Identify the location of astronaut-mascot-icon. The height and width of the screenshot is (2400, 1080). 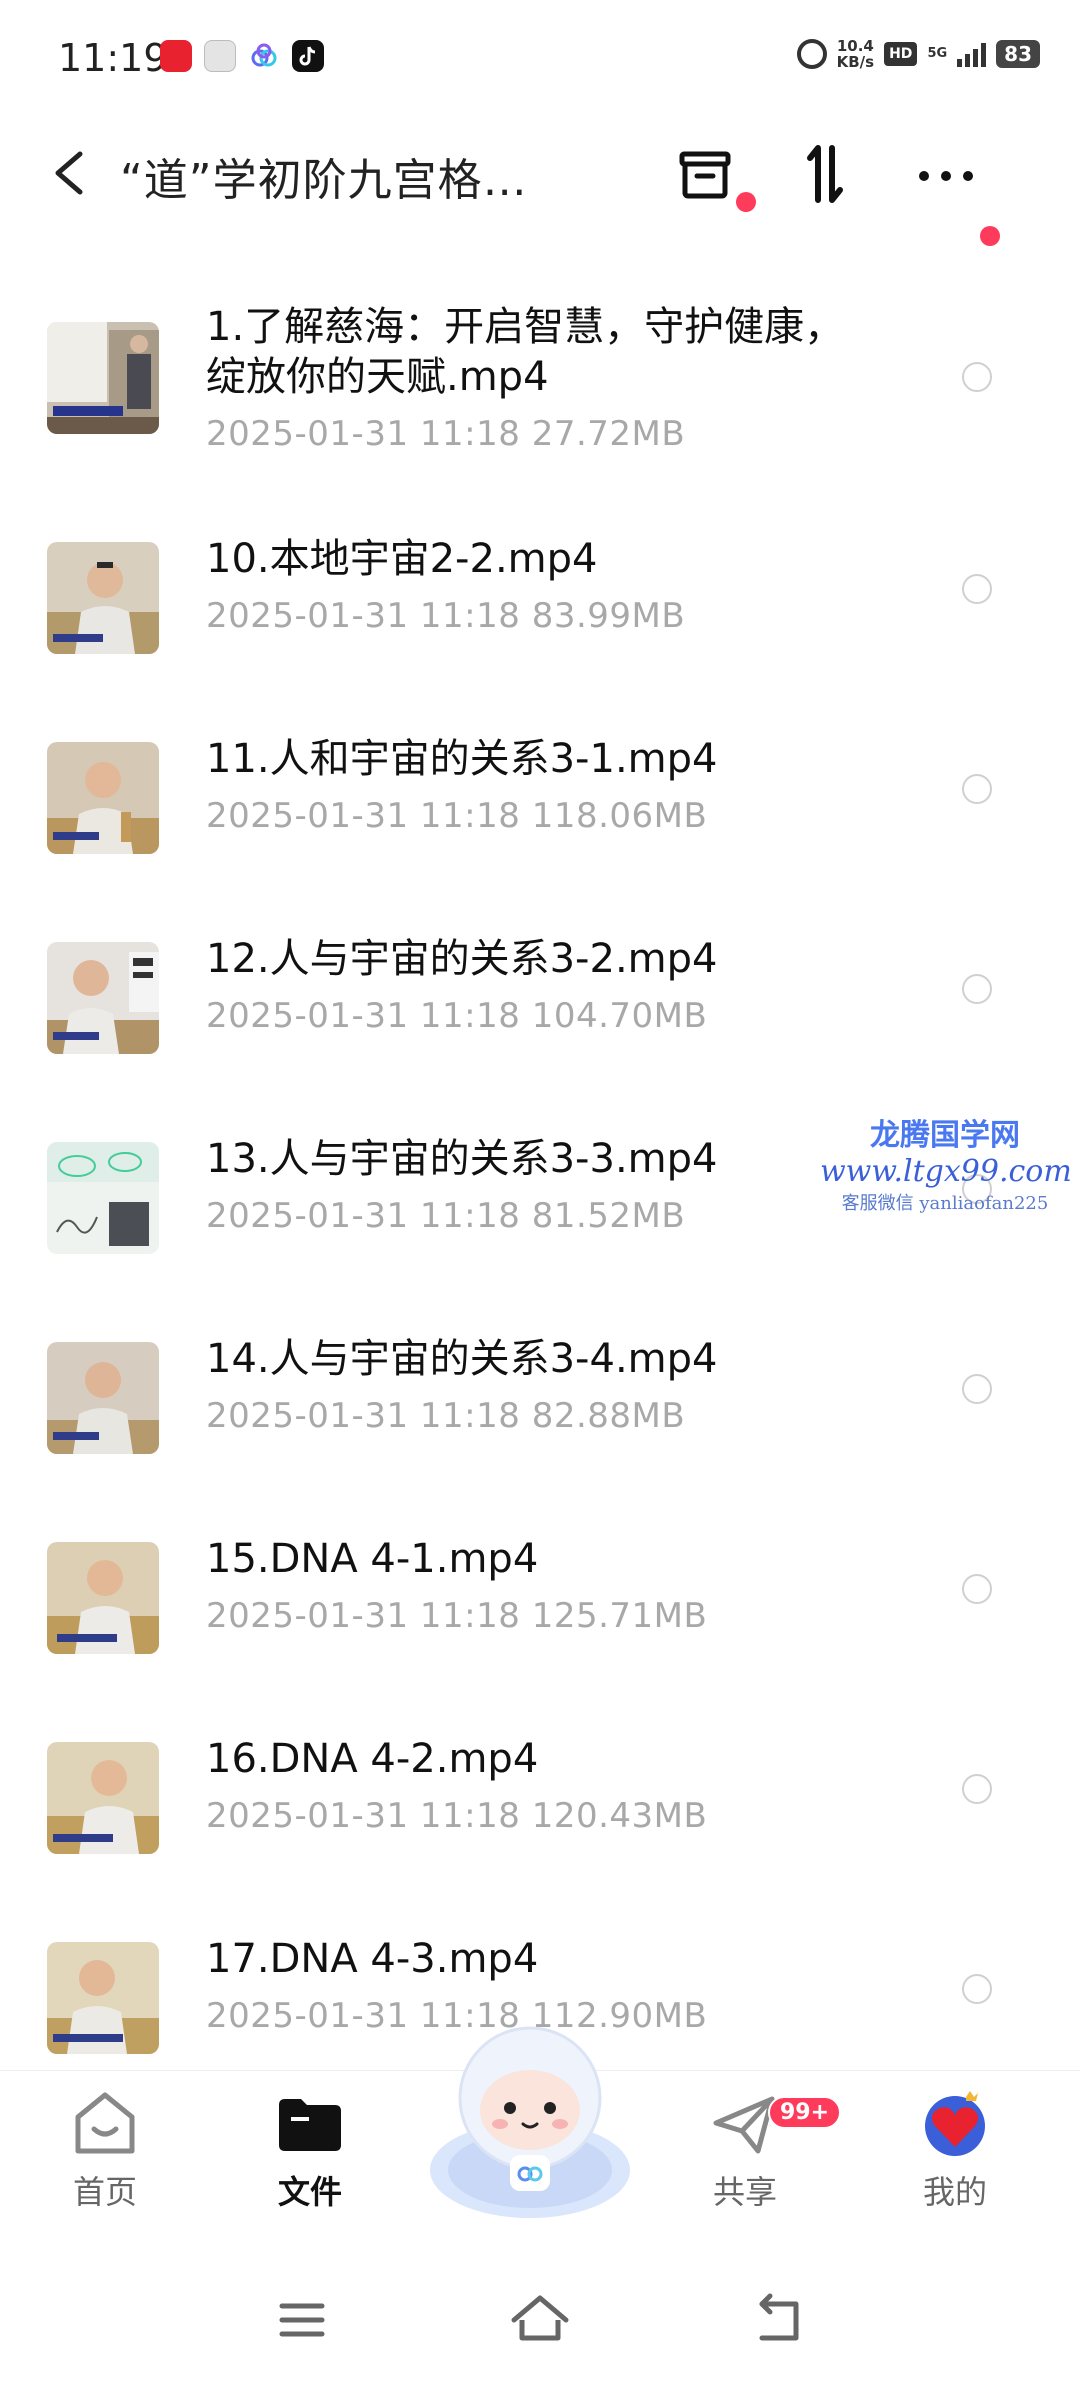
(530, 2122).